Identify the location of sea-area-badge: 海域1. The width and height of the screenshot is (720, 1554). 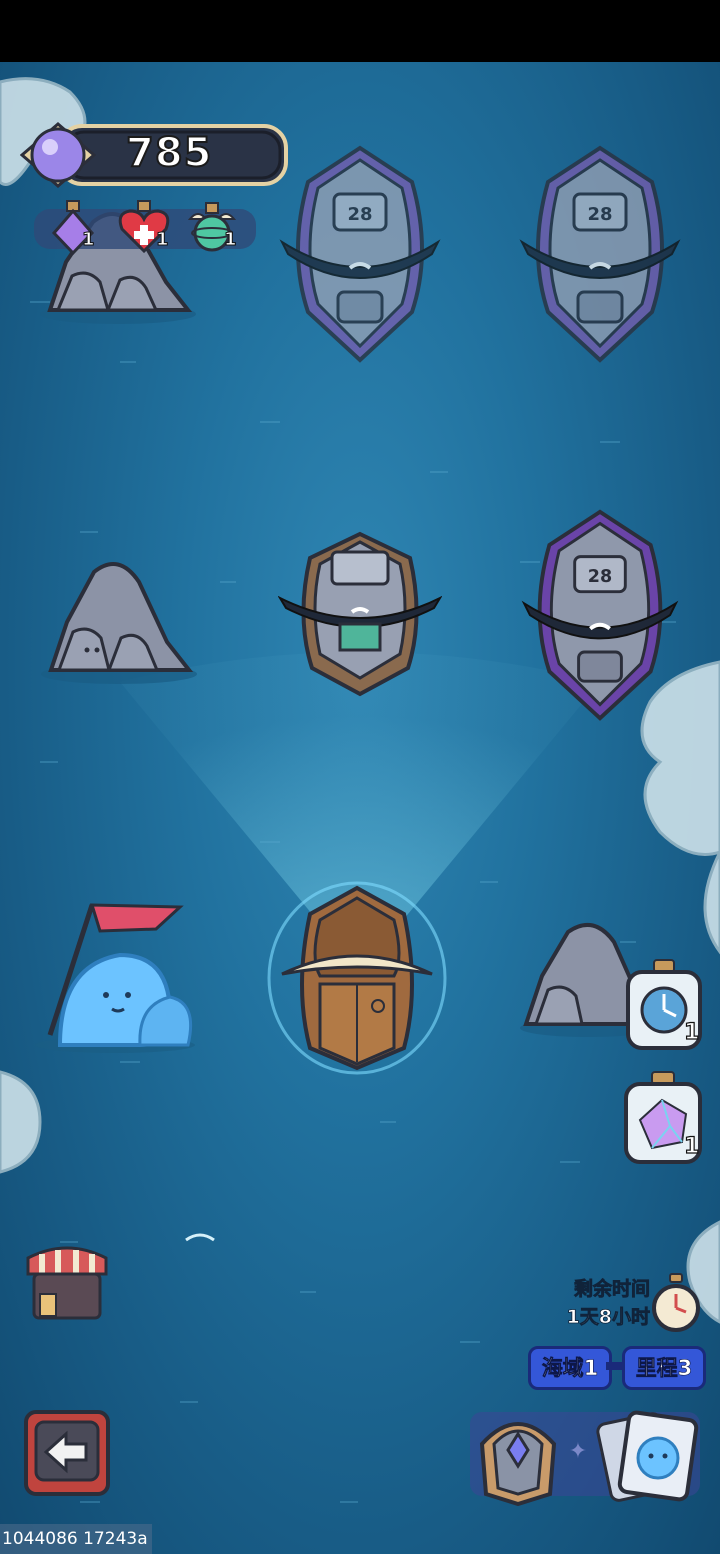
(570, 1368).